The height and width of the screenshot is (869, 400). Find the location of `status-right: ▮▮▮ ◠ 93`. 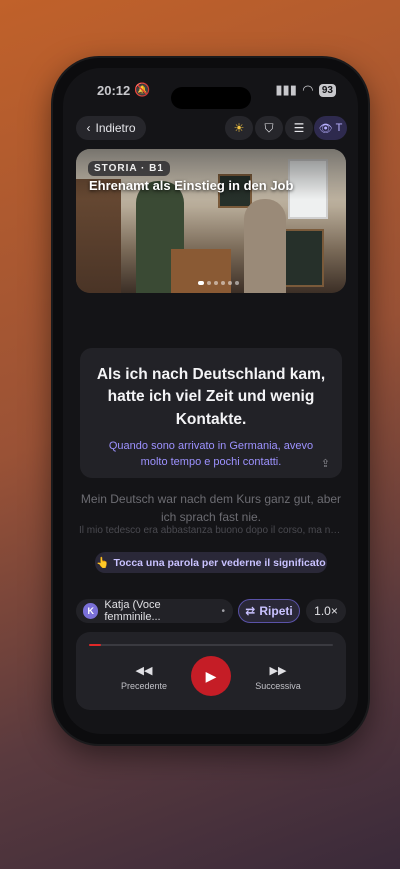

status-right: ▮▮▮ ◠ 93 is located at coordinates (305, 90).